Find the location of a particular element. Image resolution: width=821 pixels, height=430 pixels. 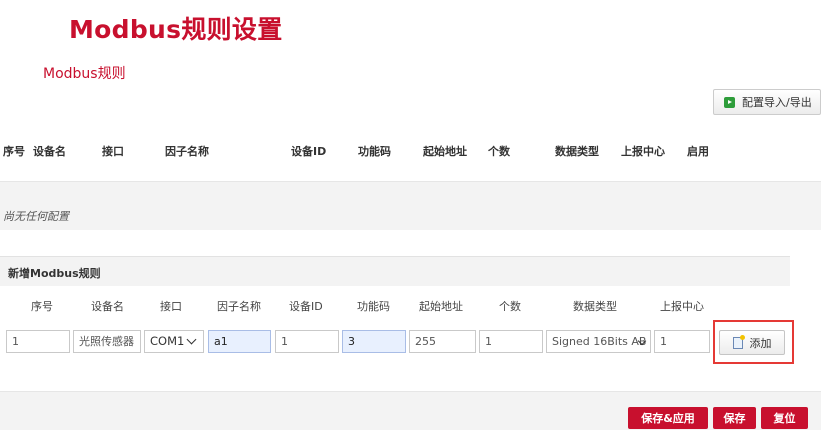

document-add-icon is located at coordinates (738, 341).